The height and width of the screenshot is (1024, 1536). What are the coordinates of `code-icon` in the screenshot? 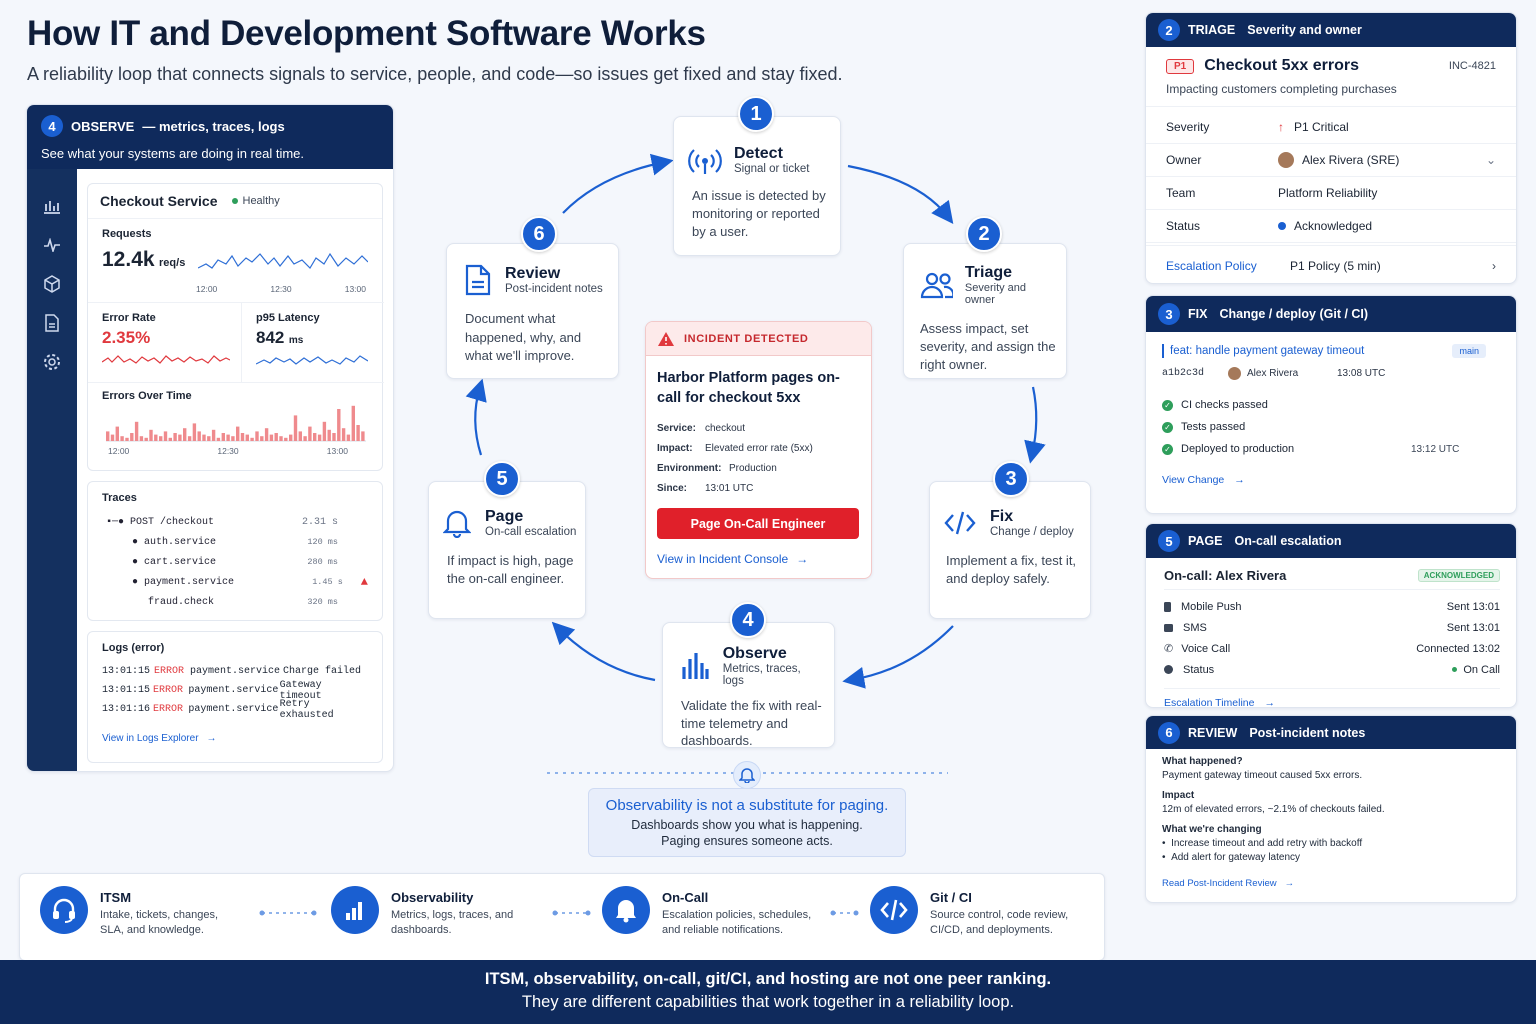 It's located at (894, 910).